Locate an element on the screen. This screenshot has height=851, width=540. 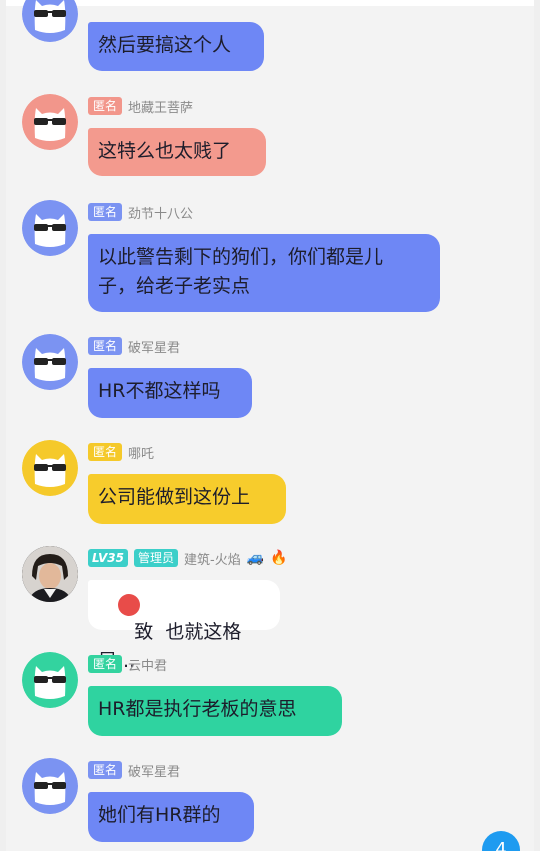
car-icon: 🚙 is located at coordinates (255, 558).